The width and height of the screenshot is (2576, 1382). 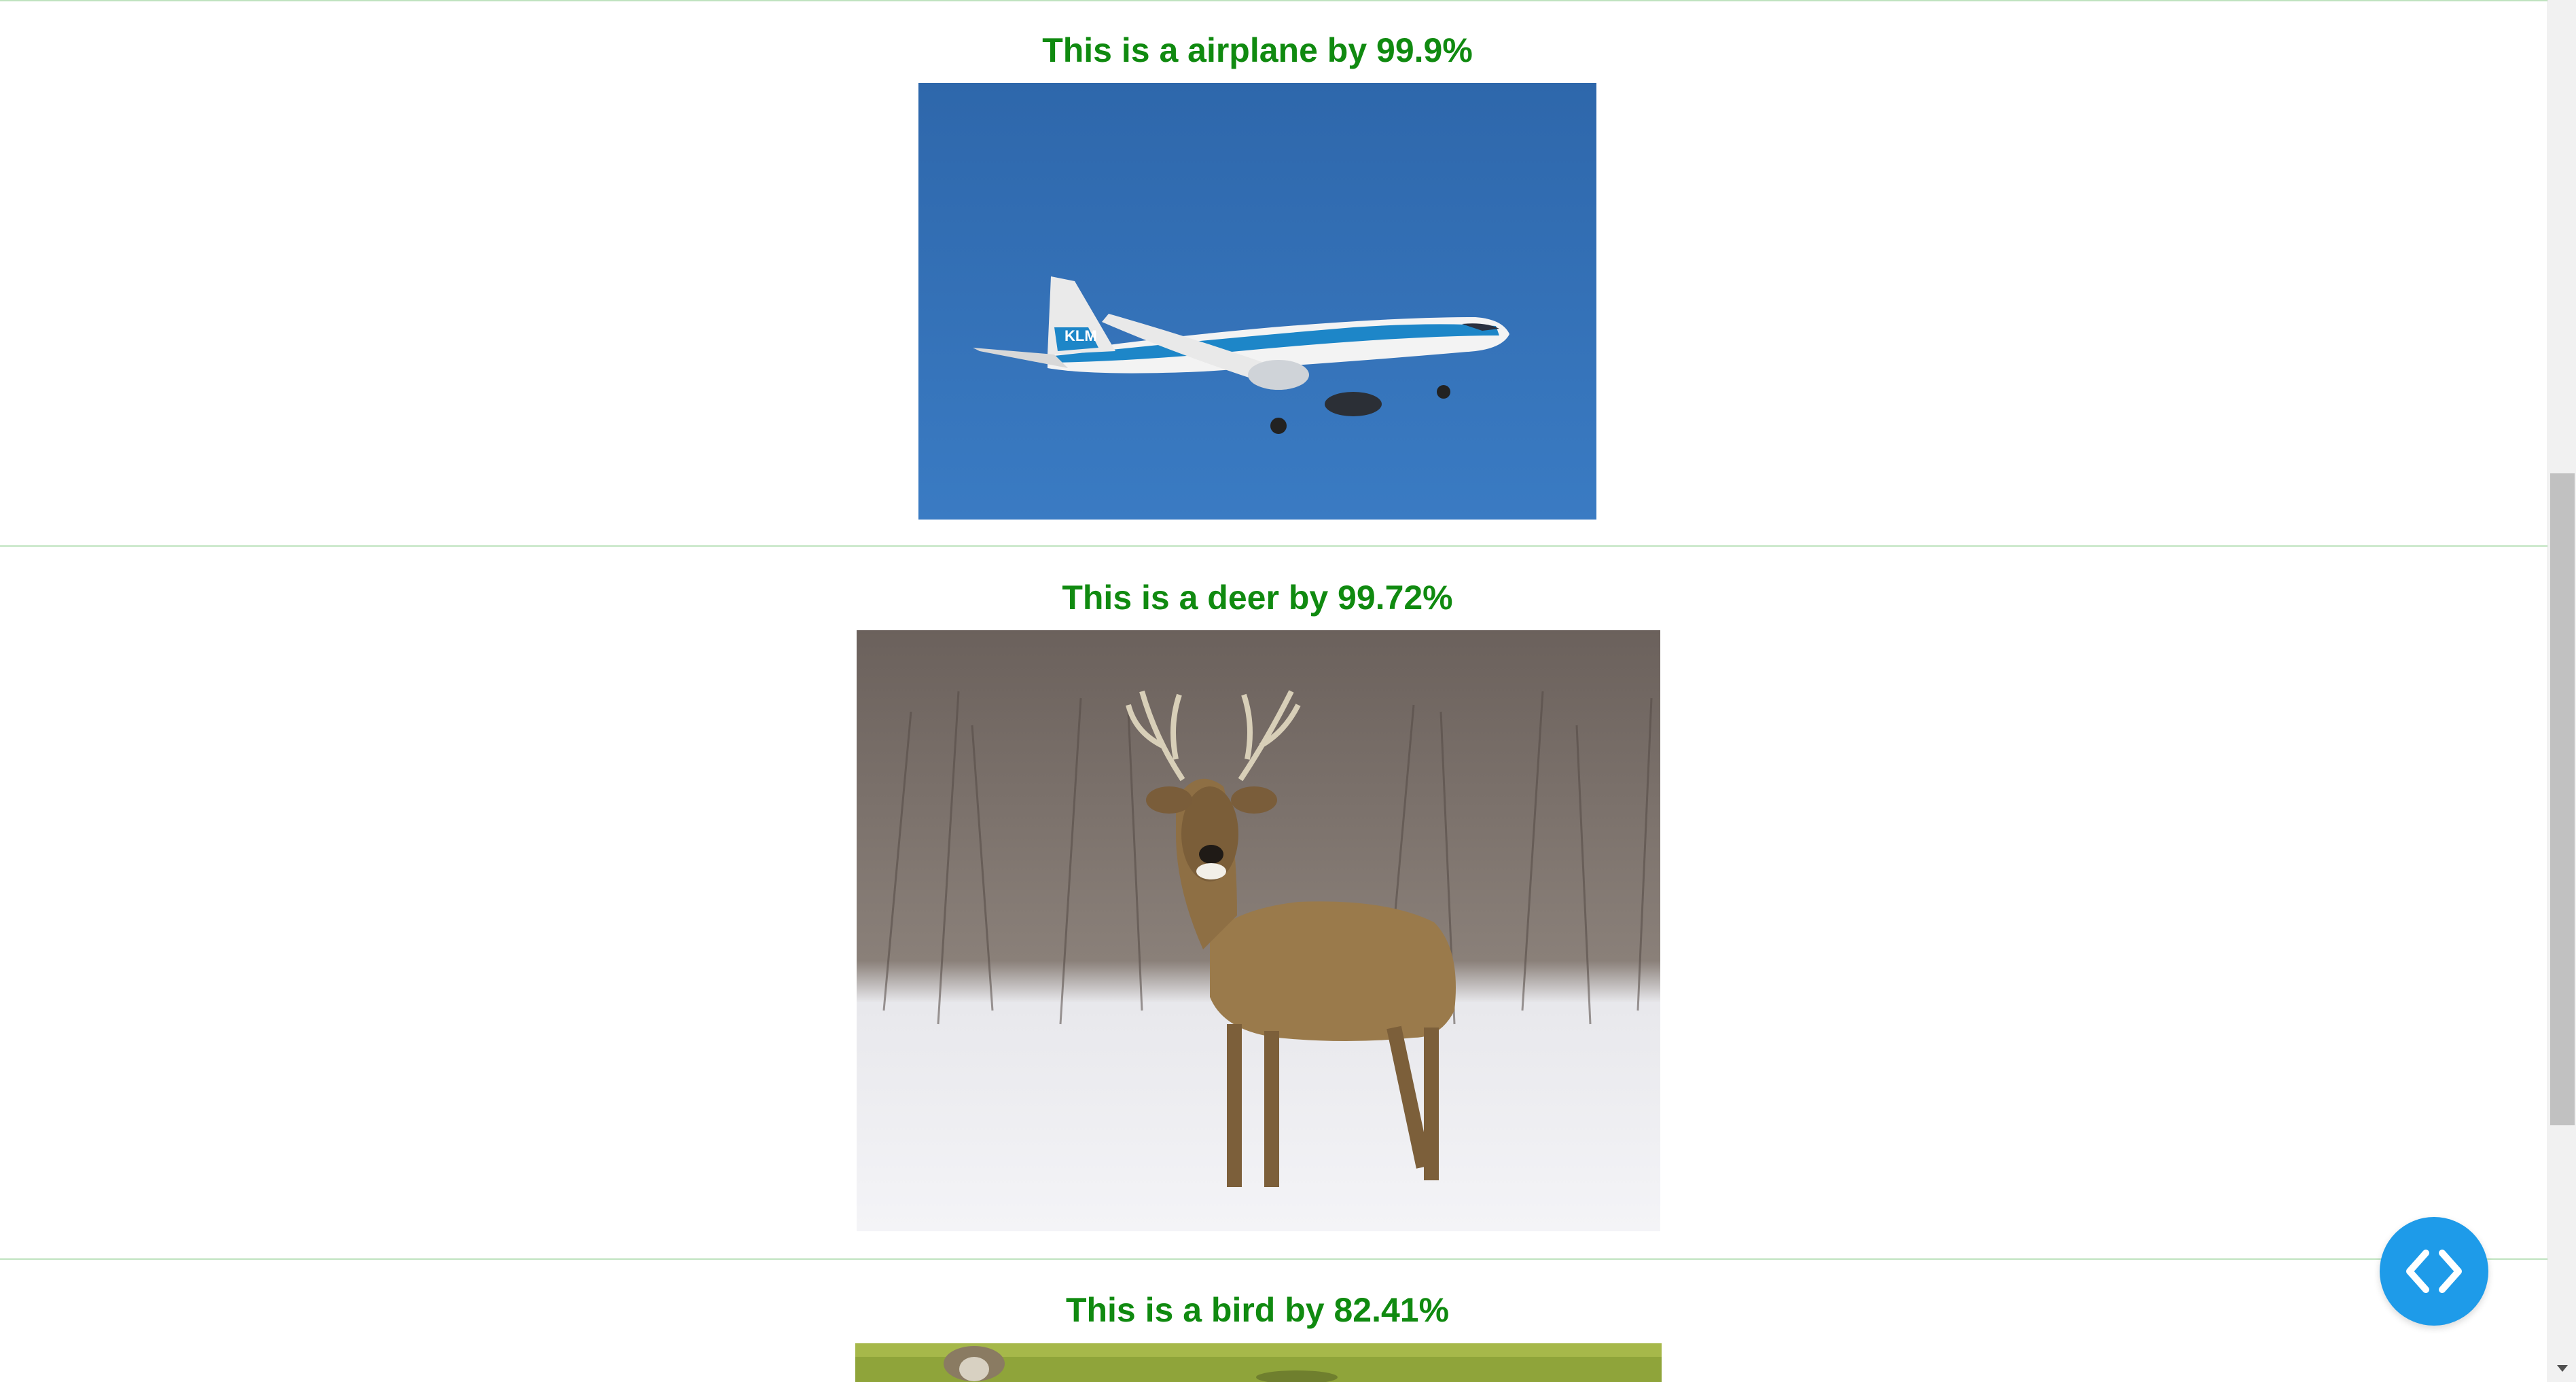 What do you see at coordinates (1257, 50) in the screenshot?
I see `result-title: This is a airplane by 99.9%` at bounding box center [1257, 50].